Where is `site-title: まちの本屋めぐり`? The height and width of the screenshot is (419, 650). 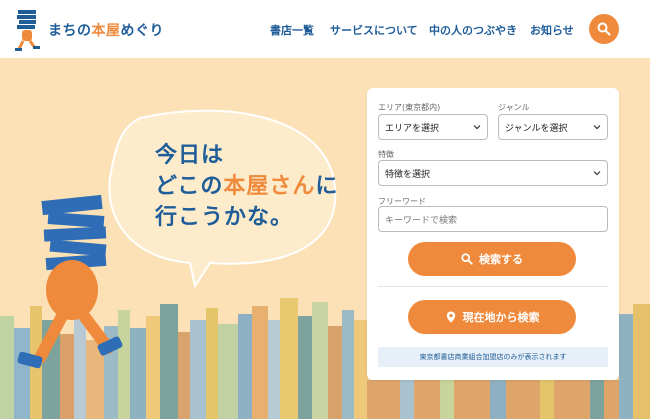 site-title: まちの本屋めぐり is located at coordinates (106, 31).